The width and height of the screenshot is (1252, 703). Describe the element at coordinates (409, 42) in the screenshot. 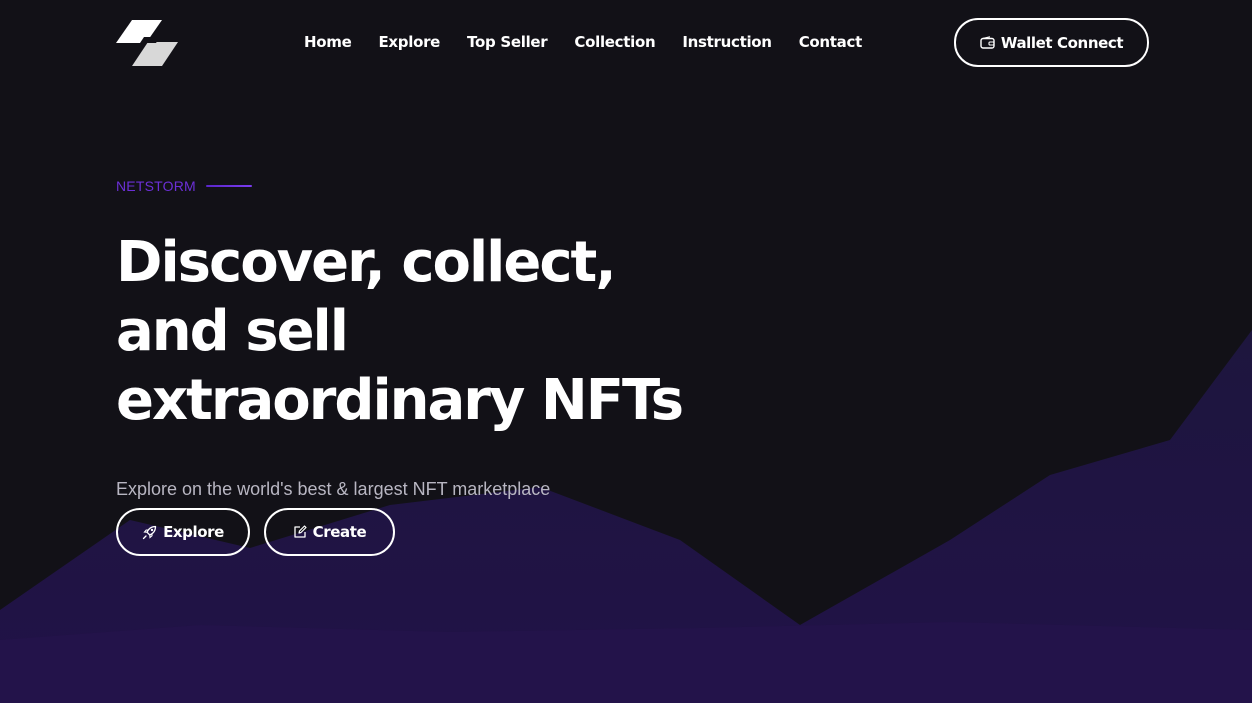

I see `nav-link-explore: Explore` at that location.